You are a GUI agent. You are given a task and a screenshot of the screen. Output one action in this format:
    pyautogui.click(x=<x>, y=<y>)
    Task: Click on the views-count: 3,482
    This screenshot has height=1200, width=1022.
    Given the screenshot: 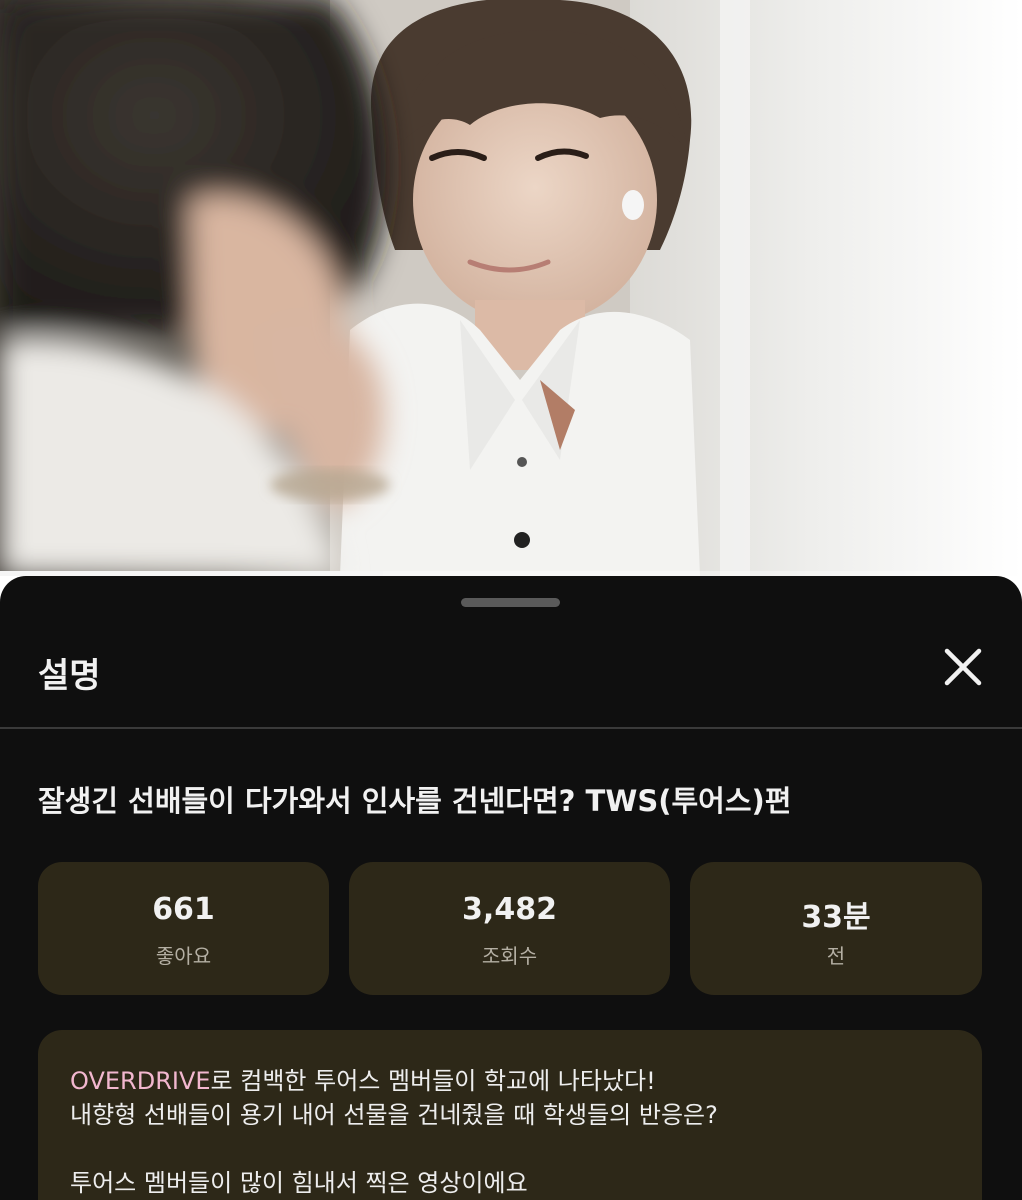 What is the action you would take?
    pyautogui.click(x=509, y=909)
    